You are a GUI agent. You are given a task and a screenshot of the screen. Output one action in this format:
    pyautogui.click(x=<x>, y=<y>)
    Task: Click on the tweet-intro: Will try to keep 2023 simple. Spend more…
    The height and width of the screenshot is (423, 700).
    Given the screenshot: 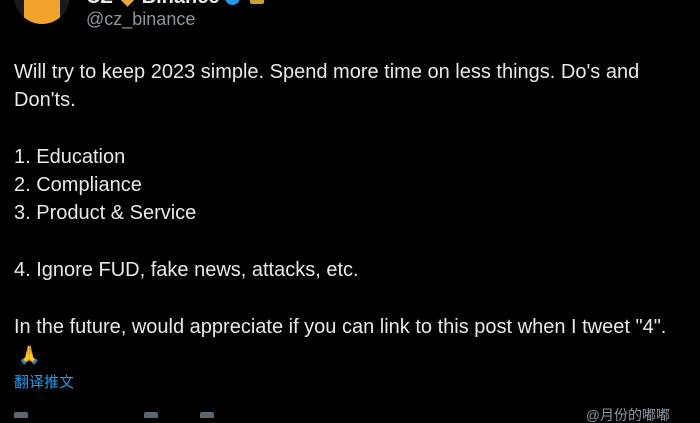 What is the action you would take?
    pyautogui.click(x=327, y=86)
    